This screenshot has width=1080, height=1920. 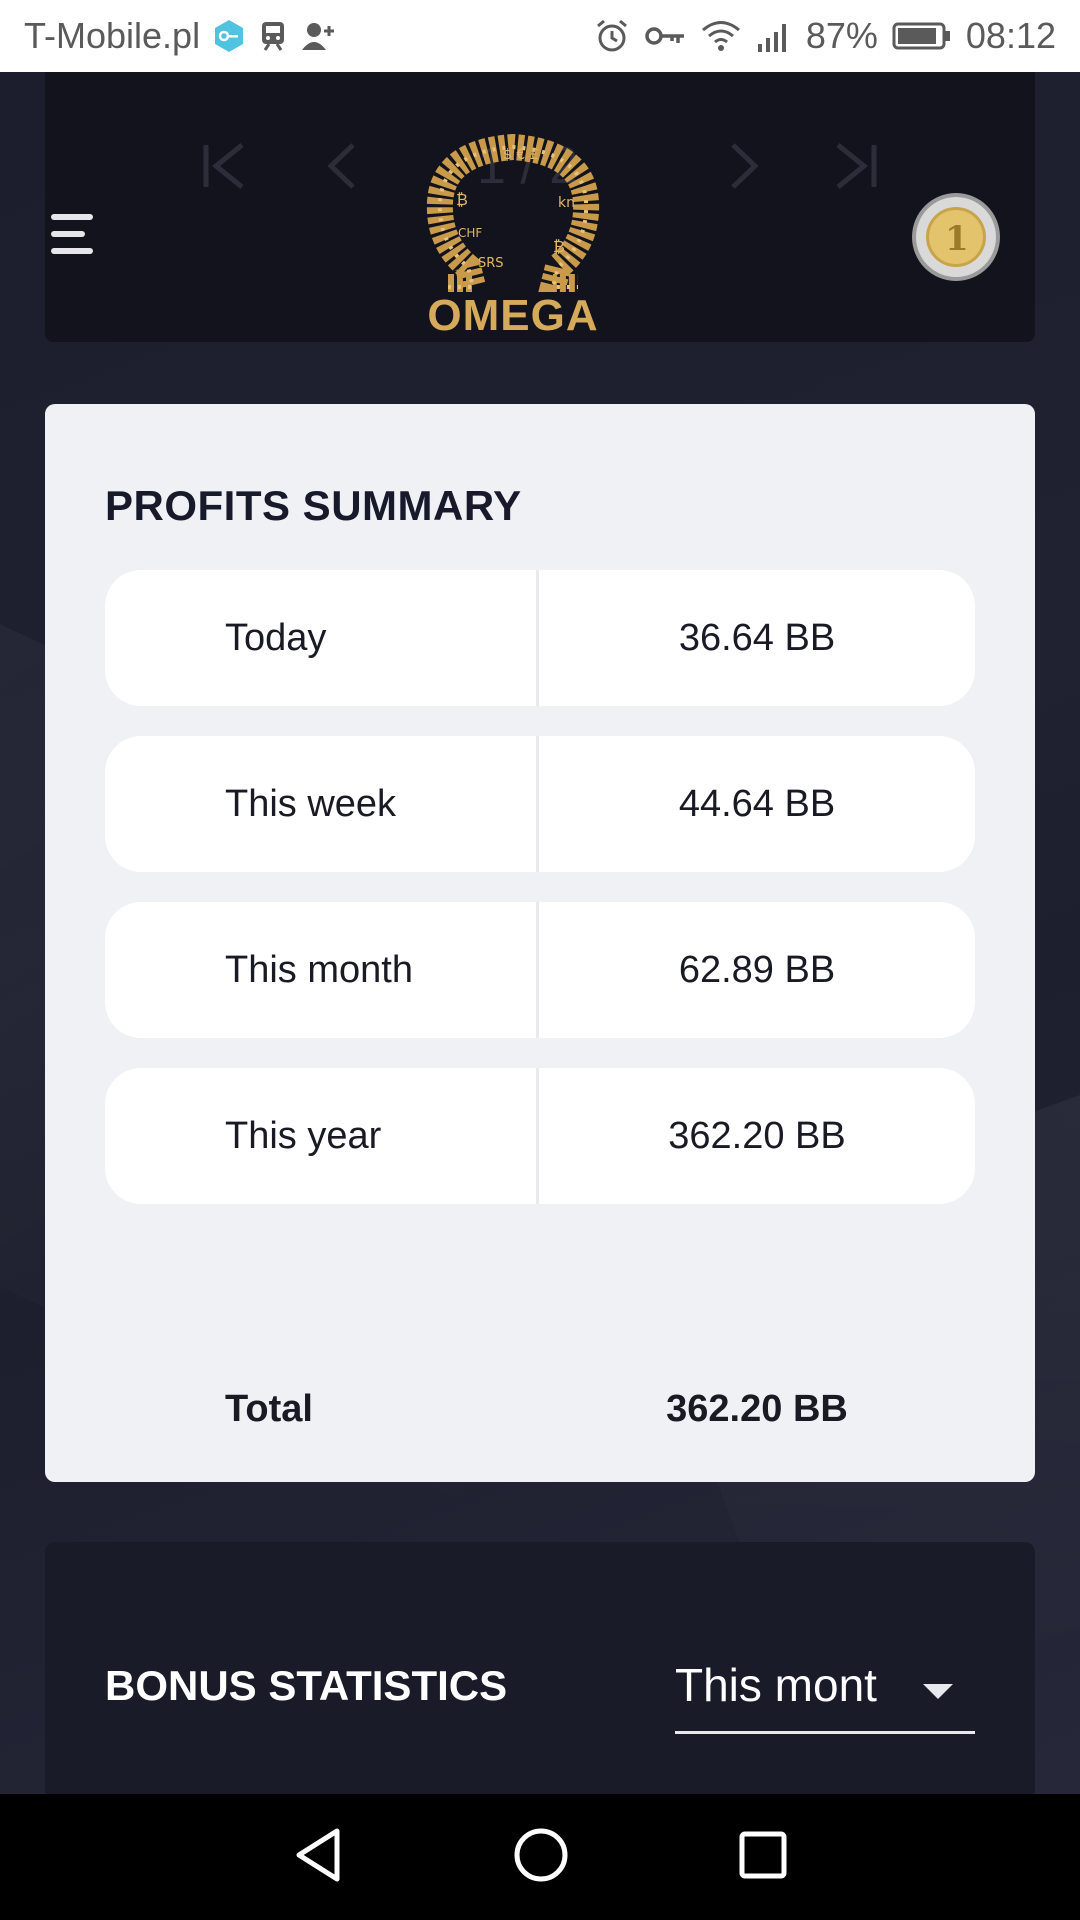 What do you see at coordinates (540, 36) in the screenshot?
I see `status-bar: T-Mobile.pl 87% 08:12` at bounding box center [540, 36].